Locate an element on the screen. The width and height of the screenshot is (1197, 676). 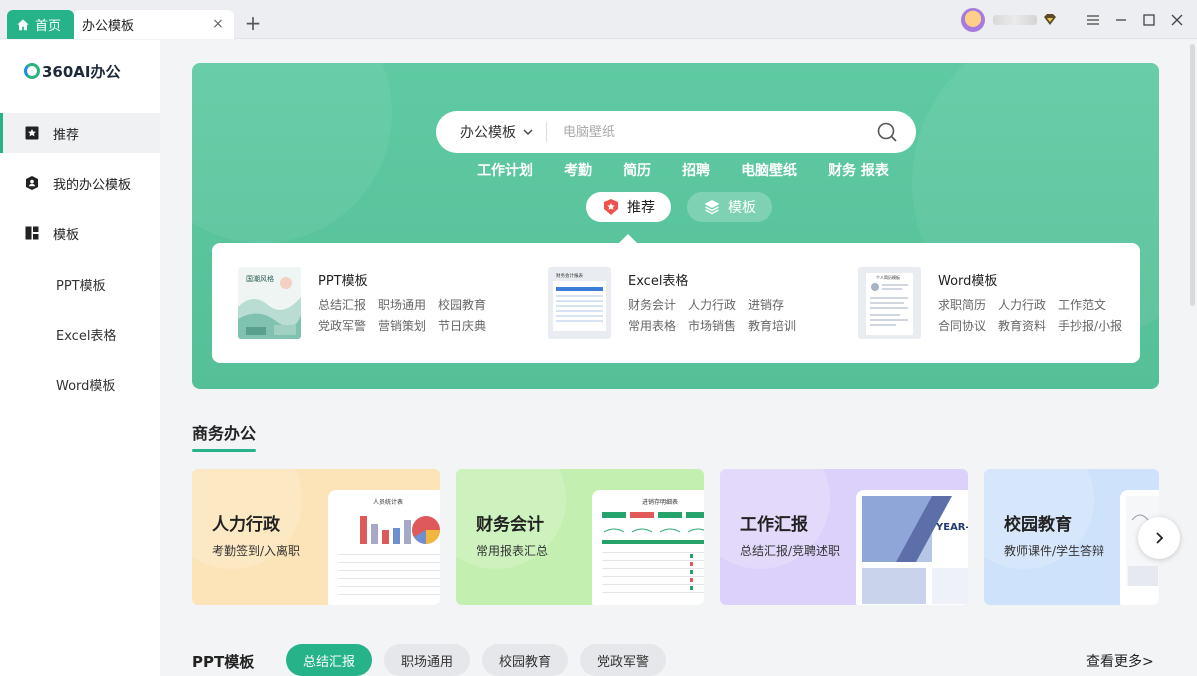
hero-tab-templates: 模板 is located at coordinates (729, 207).